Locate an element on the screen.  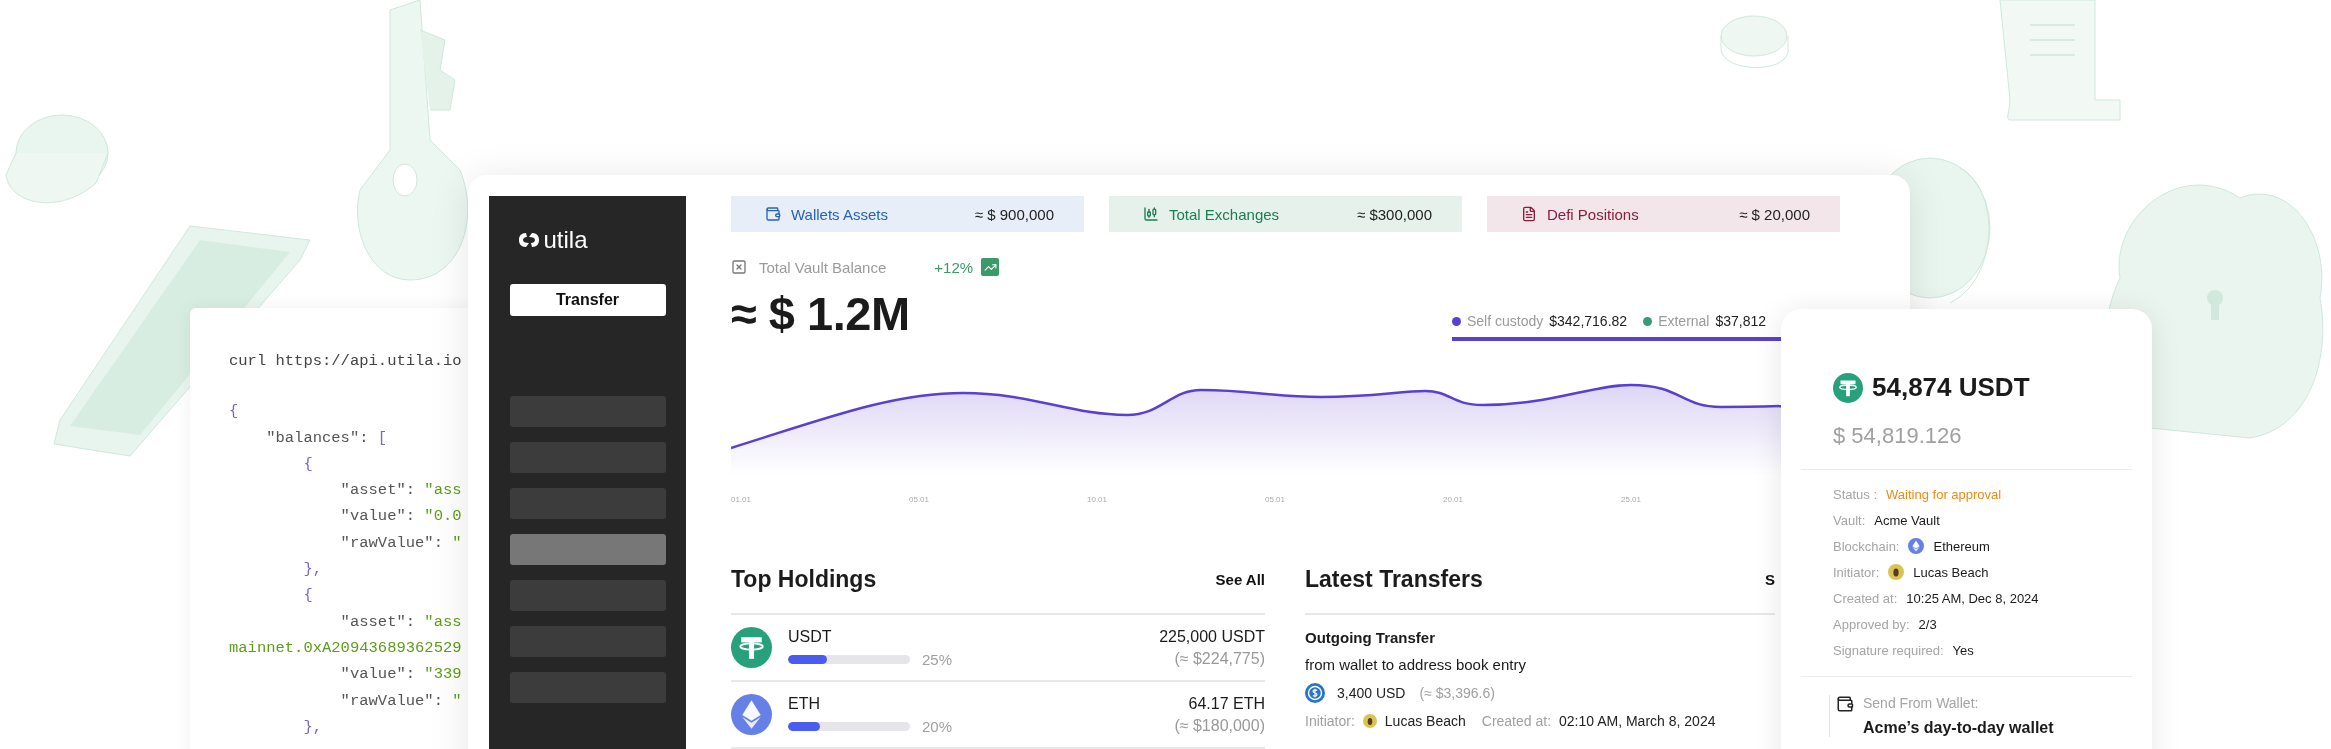
candlestick-icon is located at coordinates (1151, 214).